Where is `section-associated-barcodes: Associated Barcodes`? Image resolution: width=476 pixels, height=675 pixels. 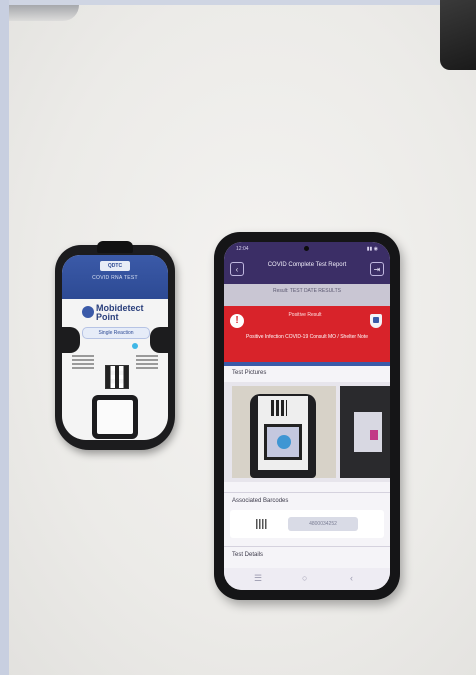
section-associated-barcodes: Associated Barcodes is located at coordinates (260, 501).